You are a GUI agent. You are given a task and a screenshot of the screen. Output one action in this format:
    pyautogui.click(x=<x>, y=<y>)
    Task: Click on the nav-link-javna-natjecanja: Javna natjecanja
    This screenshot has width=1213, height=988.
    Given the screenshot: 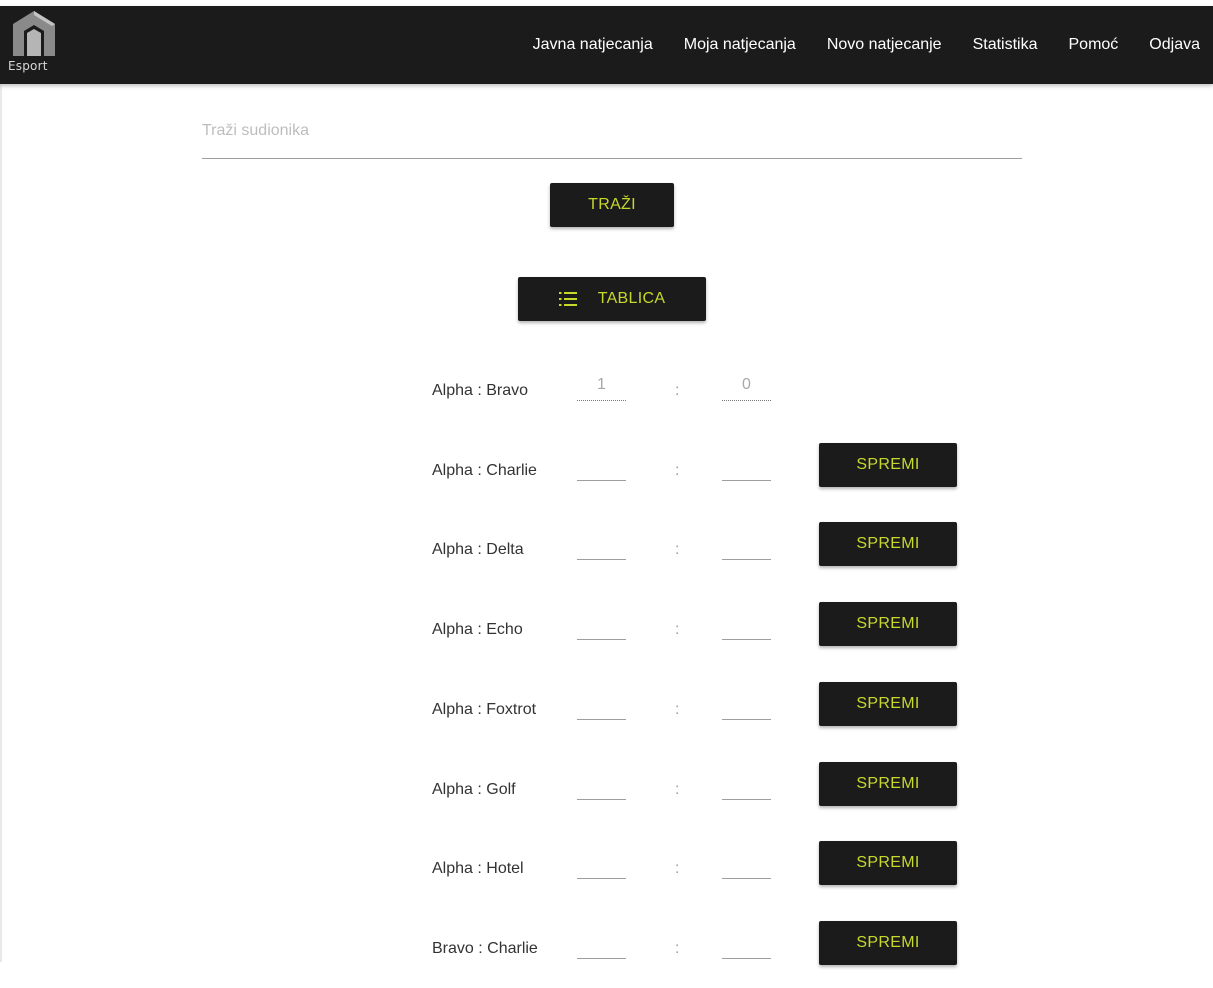 What is the action you would take?
    pyautogui.click(x=593, y=45)
    